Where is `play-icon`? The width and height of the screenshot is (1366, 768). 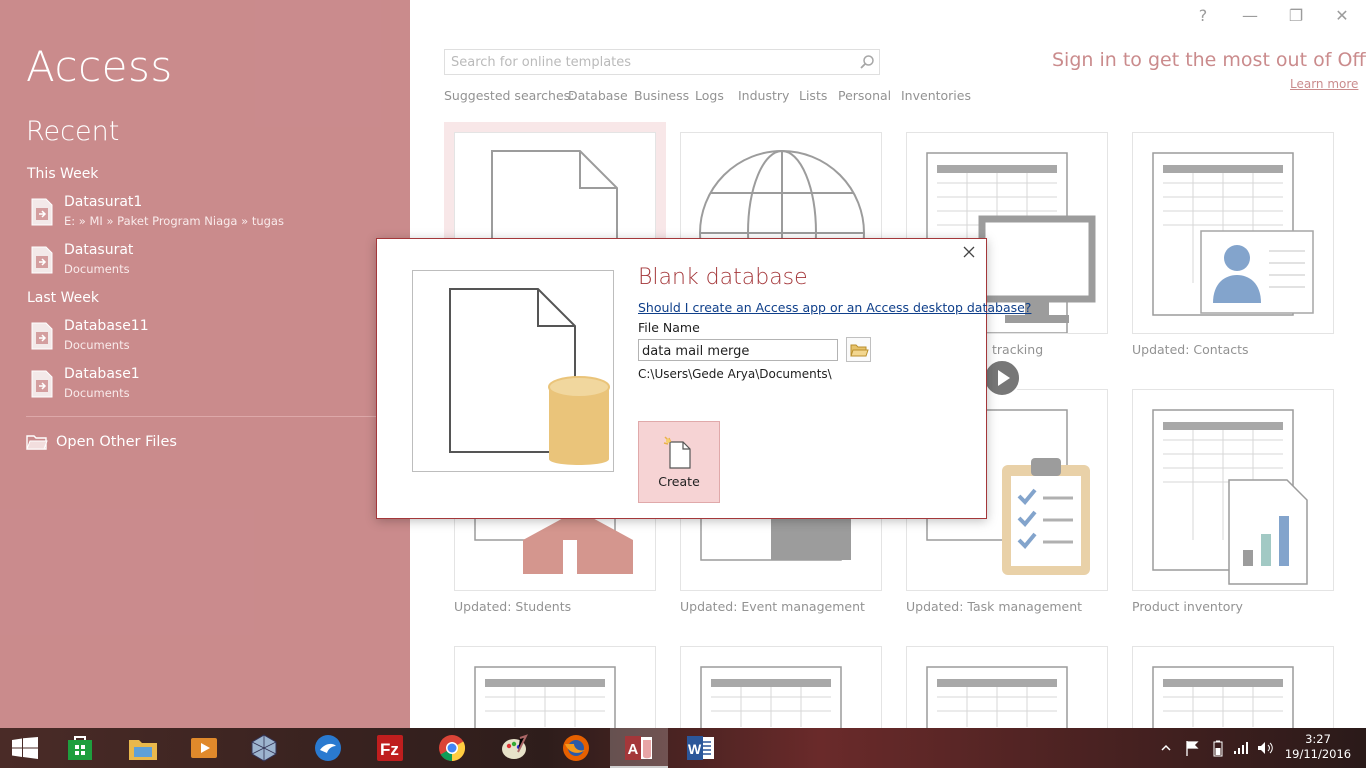 play-icon is located at coordinates (1002, 378).